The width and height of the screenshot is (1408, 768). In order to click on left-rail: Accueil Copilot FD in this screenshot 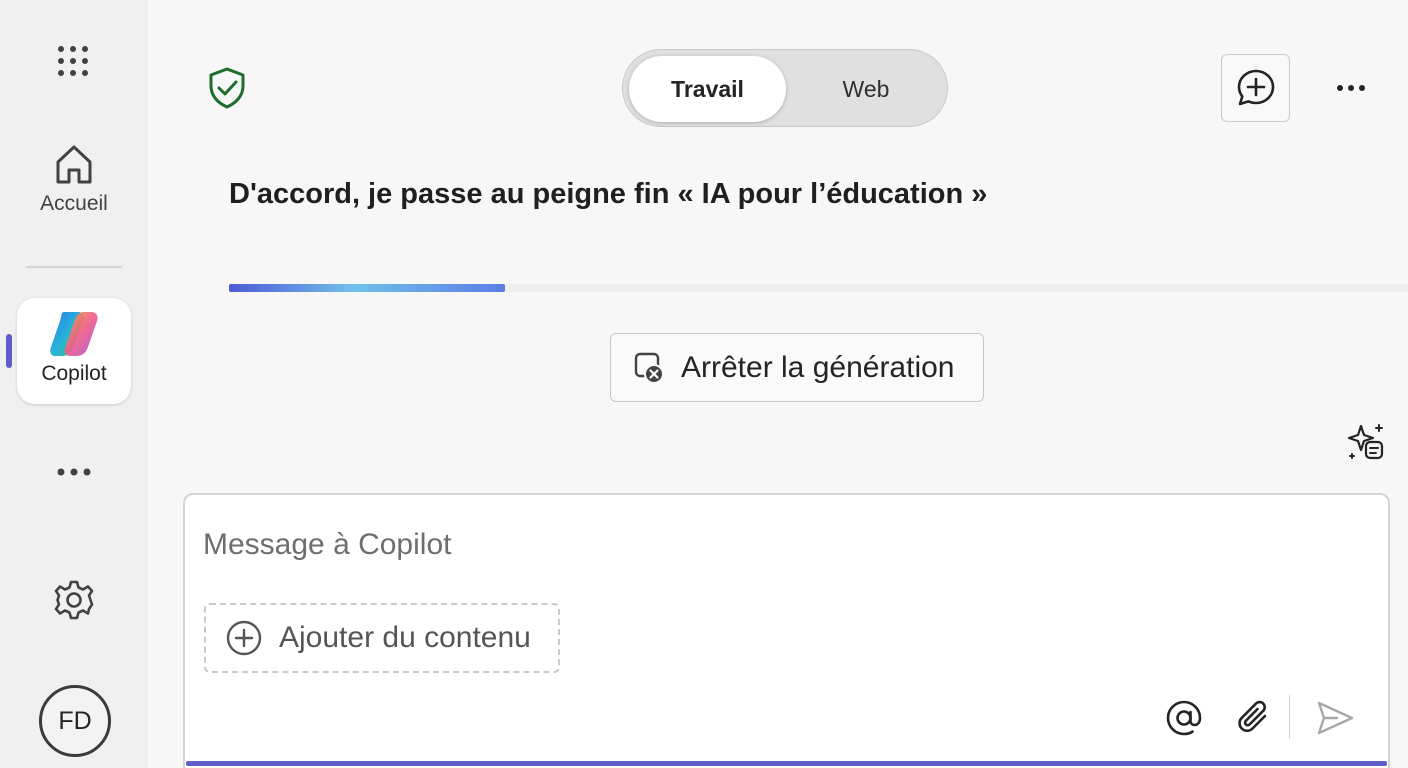, I will do `click(74, 384)`.